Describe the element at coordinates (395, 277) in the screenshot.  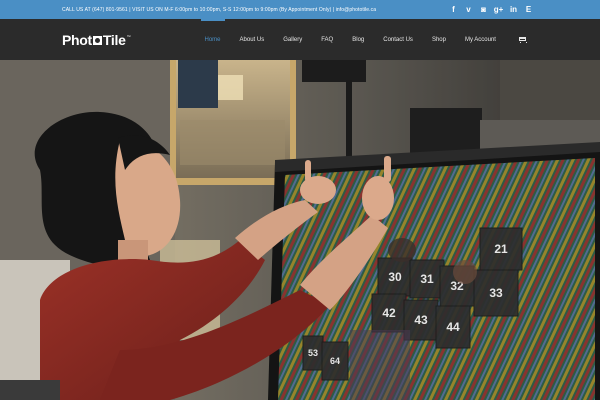
I see `tile-number: 30` at that location.